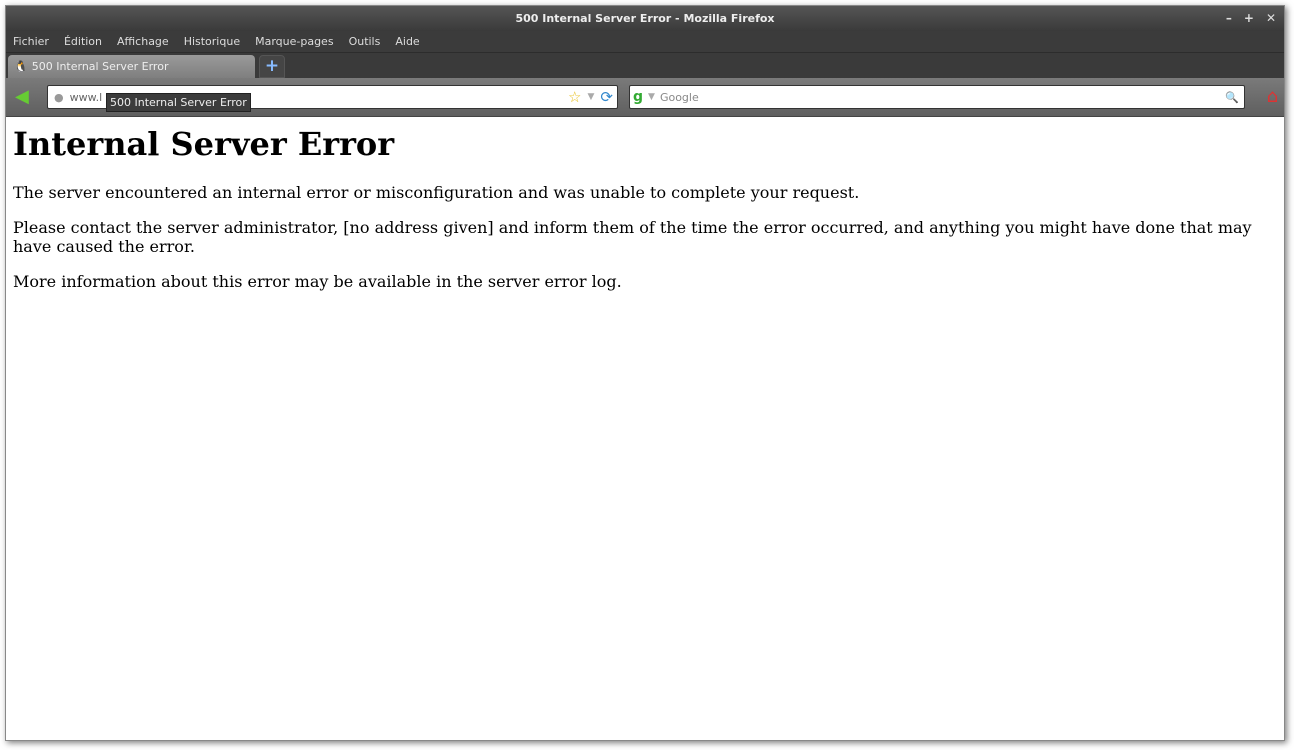 Image resolution: width=1294 pixels, height=750 pixels. I want to click on bookmark-star-icon: ☆, so click(574, 97).